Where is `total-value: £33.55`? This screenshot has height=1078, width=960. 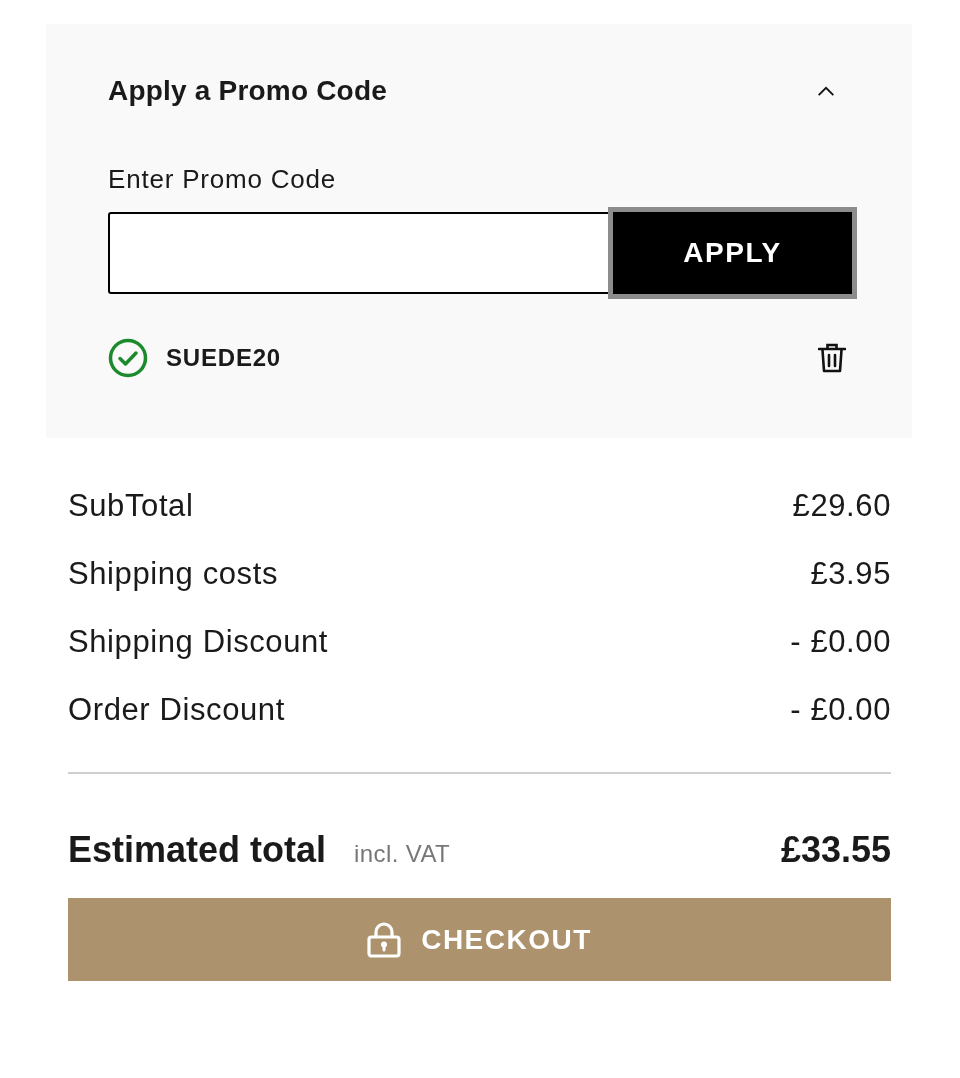
total-value: £33.55 is located at coordinates (835, 850).